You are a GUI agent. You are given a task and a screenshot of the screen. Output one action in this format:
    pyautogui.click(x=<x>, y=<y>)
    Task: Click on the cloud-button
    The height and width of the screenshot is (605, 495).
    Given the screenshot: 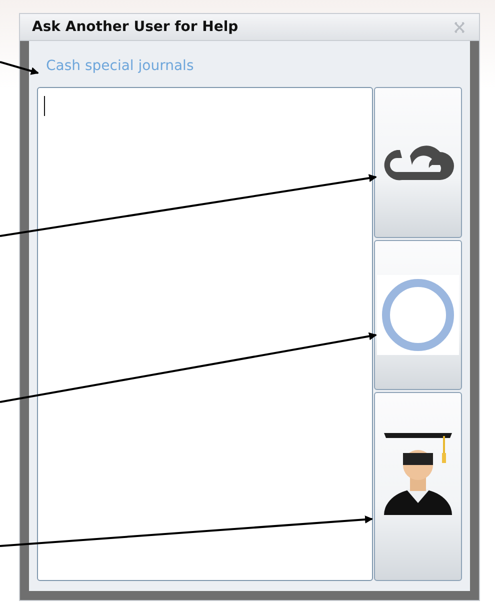 What is the action you would take?
    pyautogui.click(x=418, y=162)
    